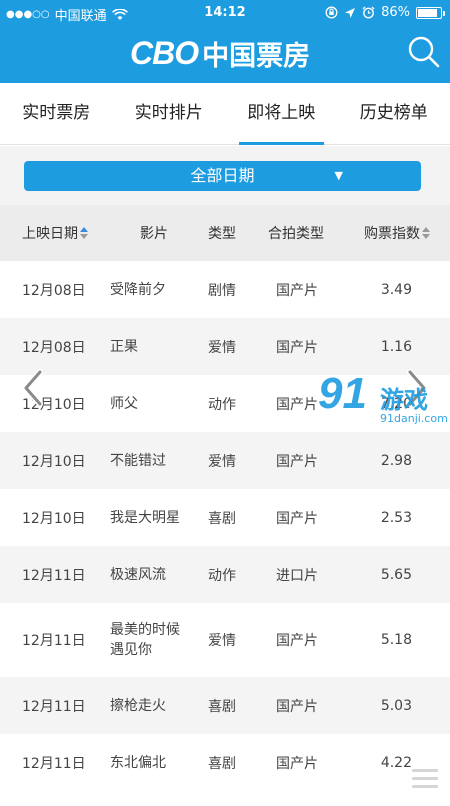  Describe the element at coordinates (145, 517) in the screenshot. I see `row-film: 我是大明星` at that location.